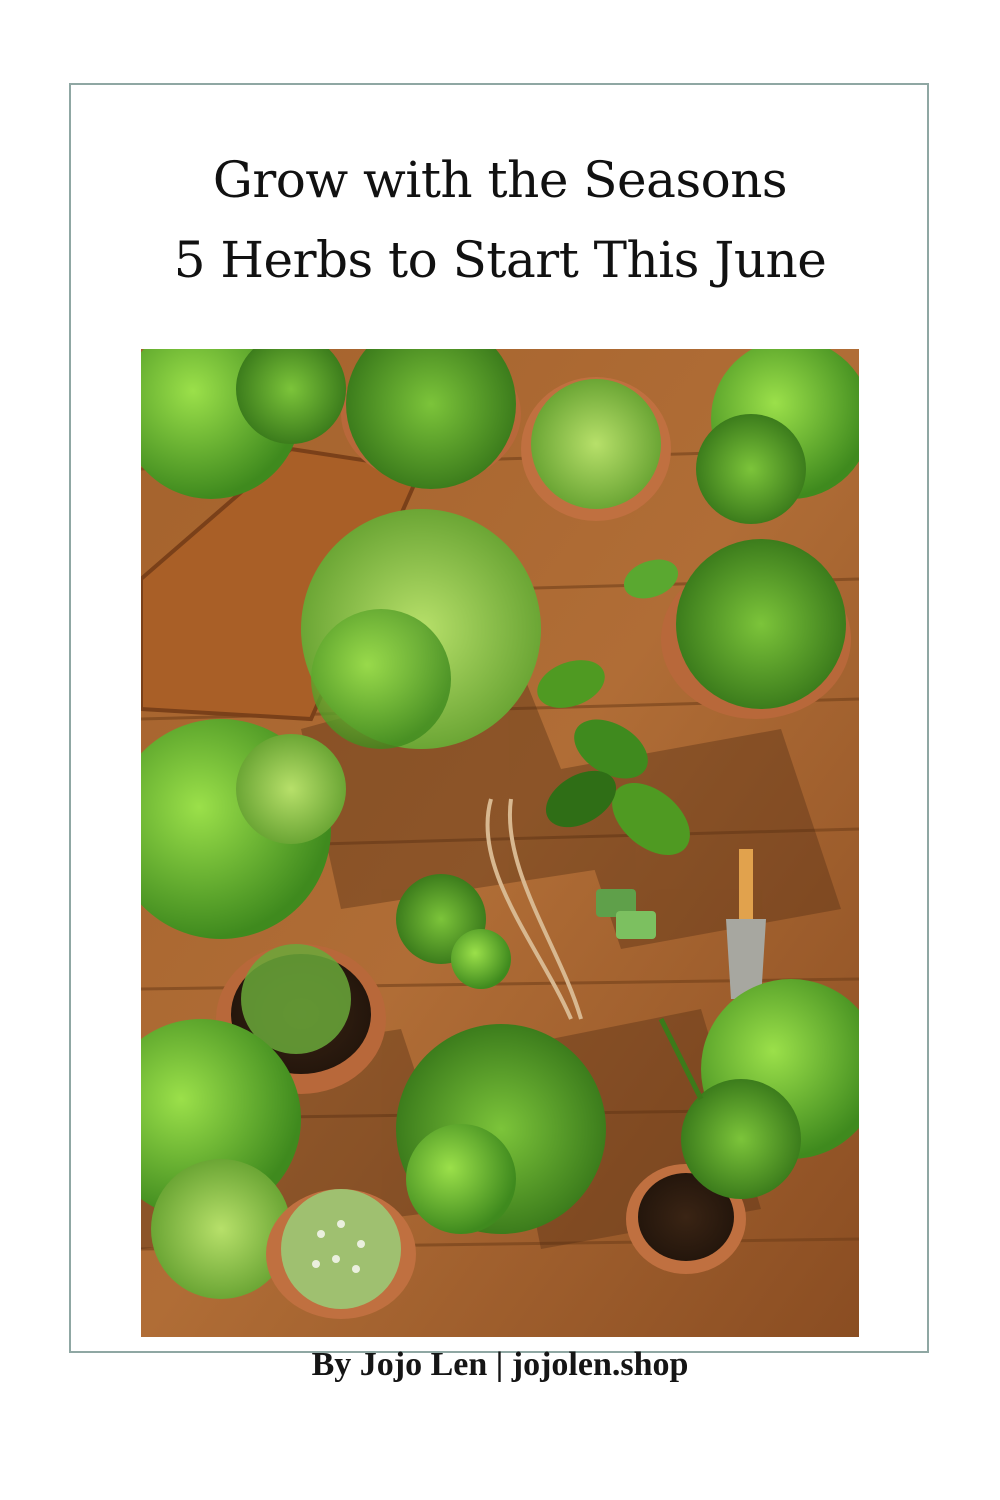 The image size is (1000, 1500). Describe the element at coordinates (500, 260) in the screenshot. I see `title-line-2: 5 Herbs to Start This June` at that location.